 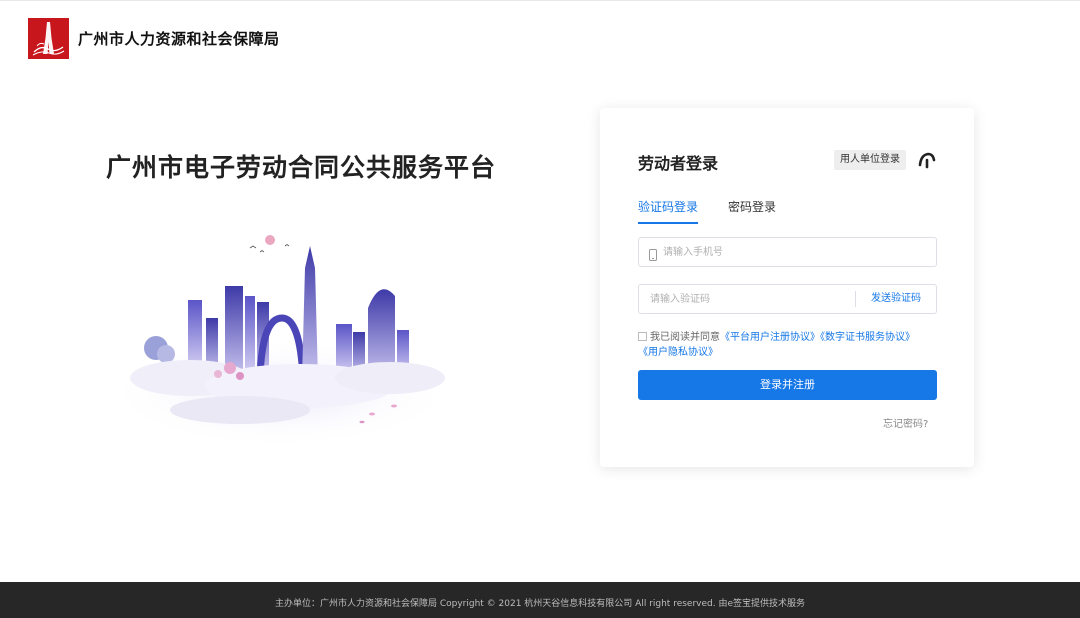 I want to click on code-input, so click(x=747, y=299).